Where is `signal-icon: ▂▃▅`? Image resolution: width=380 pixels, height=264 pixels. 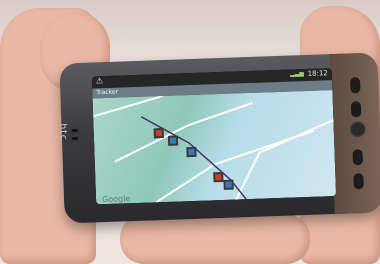 signal-icon: ▂▃▅ is located at coordinates (296, 74).